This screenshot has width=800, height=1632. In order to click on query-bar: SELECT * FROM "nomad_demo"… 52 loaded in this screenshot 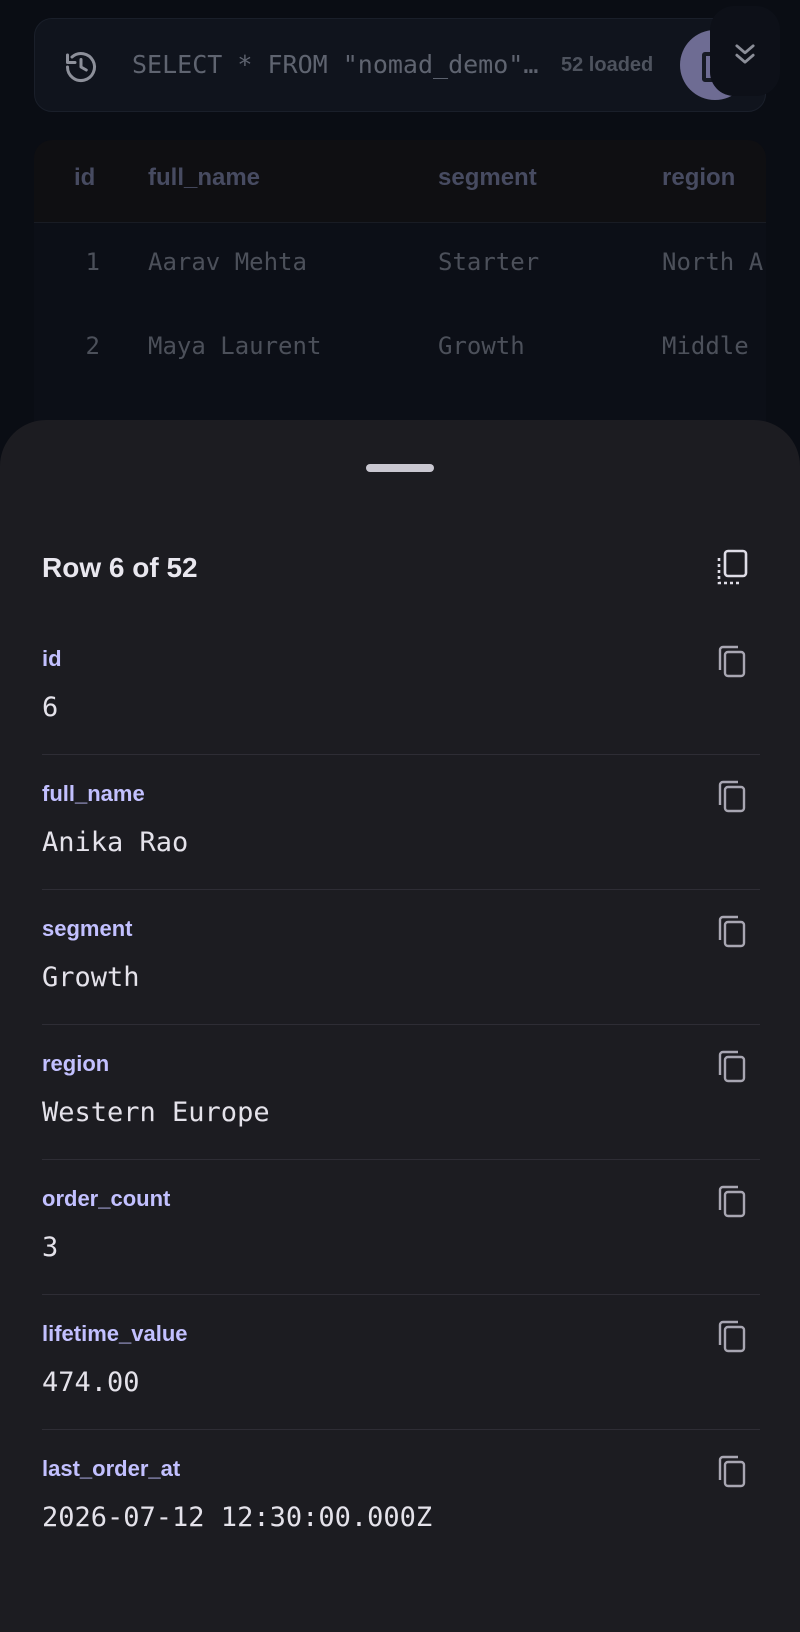, I will do `click(400, 65)`.